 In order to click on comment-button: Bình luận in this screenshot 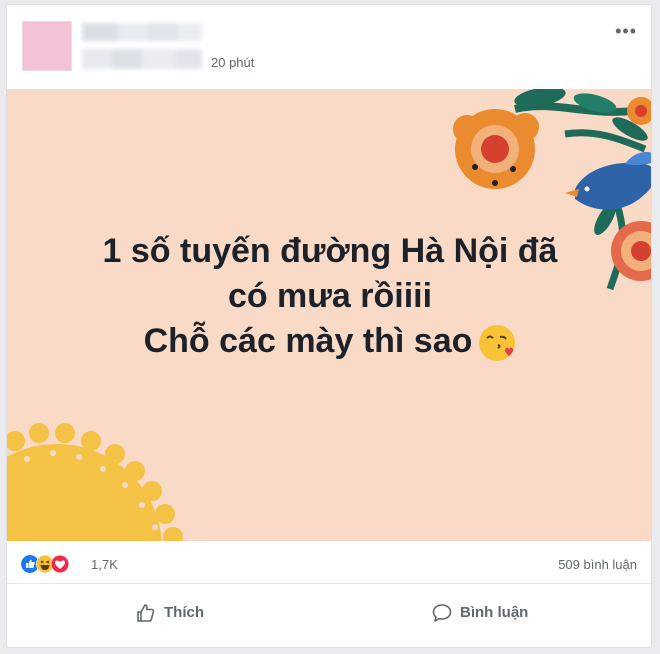, I will do `click(479, 613)`.